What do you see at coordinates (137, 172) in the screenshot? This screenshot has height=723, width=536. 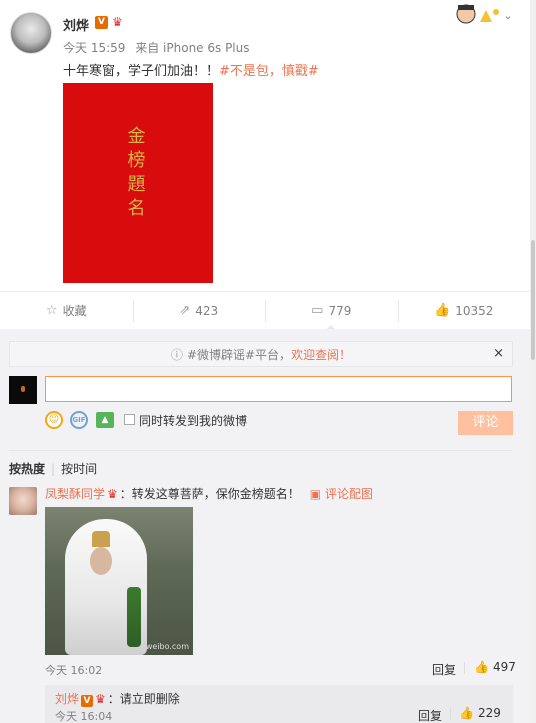 I see `poster-title: 金榜題名` at bounding box center [137, 172].